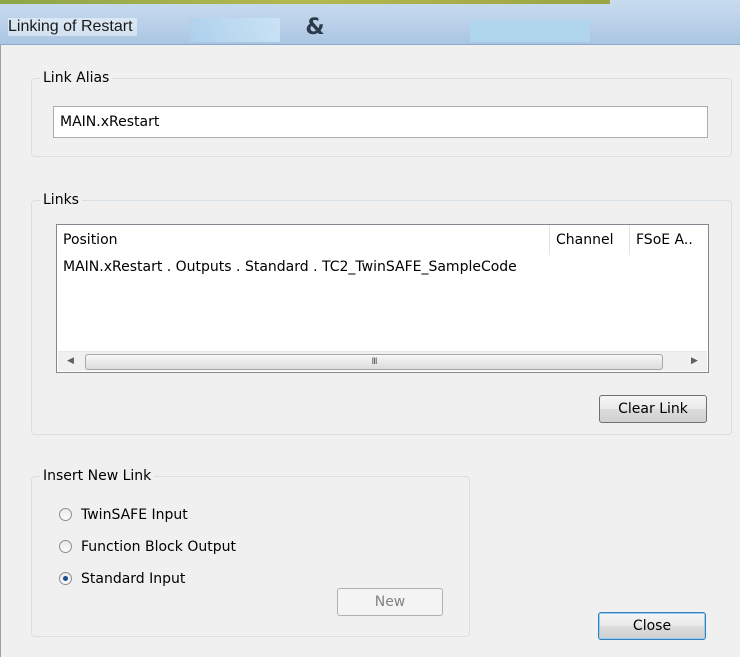 The width and height of the screenshot is (740, 657). What do you see at coordinates (653, 409) in the screenshot?
I see `clear-link-button: Clear Link` at bounding box center [653, 409].